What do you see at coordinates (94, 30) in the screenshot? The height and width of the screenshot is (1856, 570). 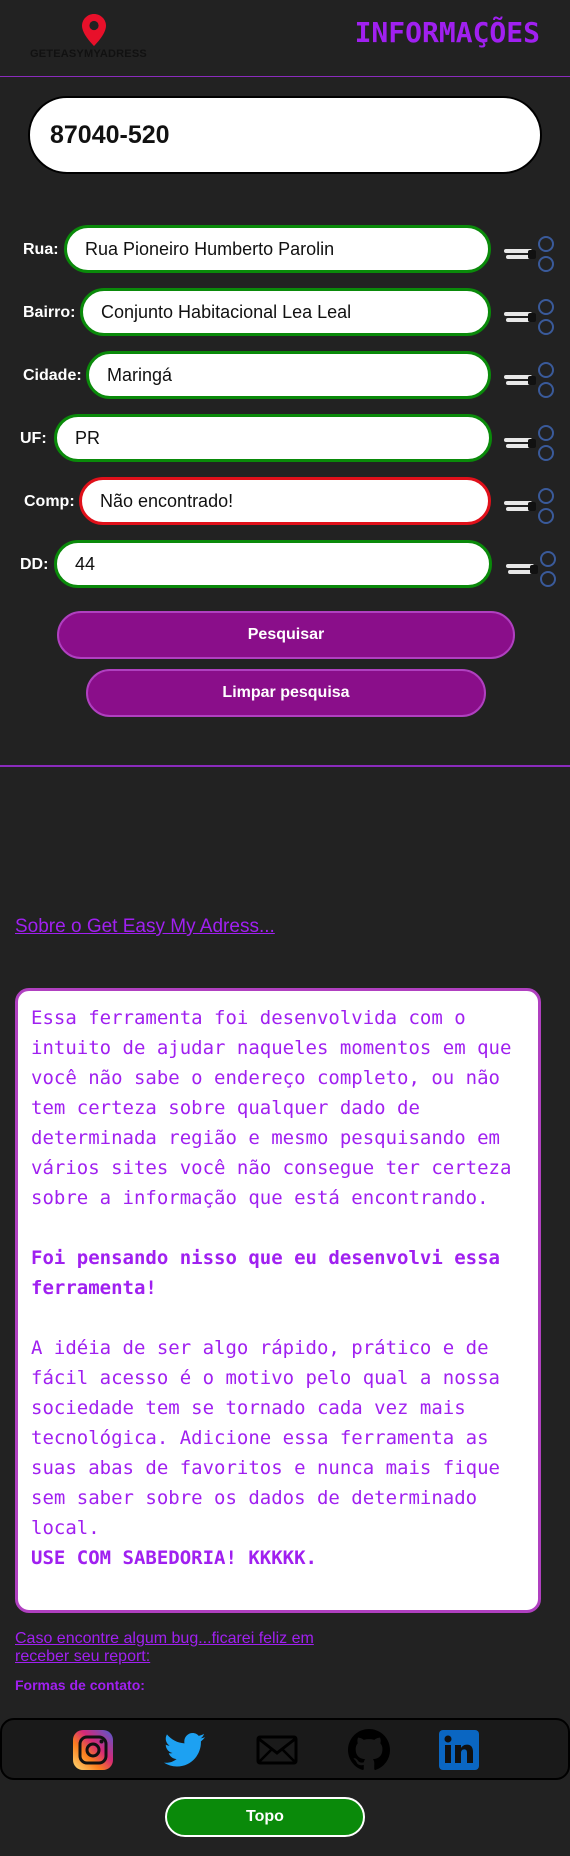 I see `location-pin-icon` at bounding box center [94, 30].